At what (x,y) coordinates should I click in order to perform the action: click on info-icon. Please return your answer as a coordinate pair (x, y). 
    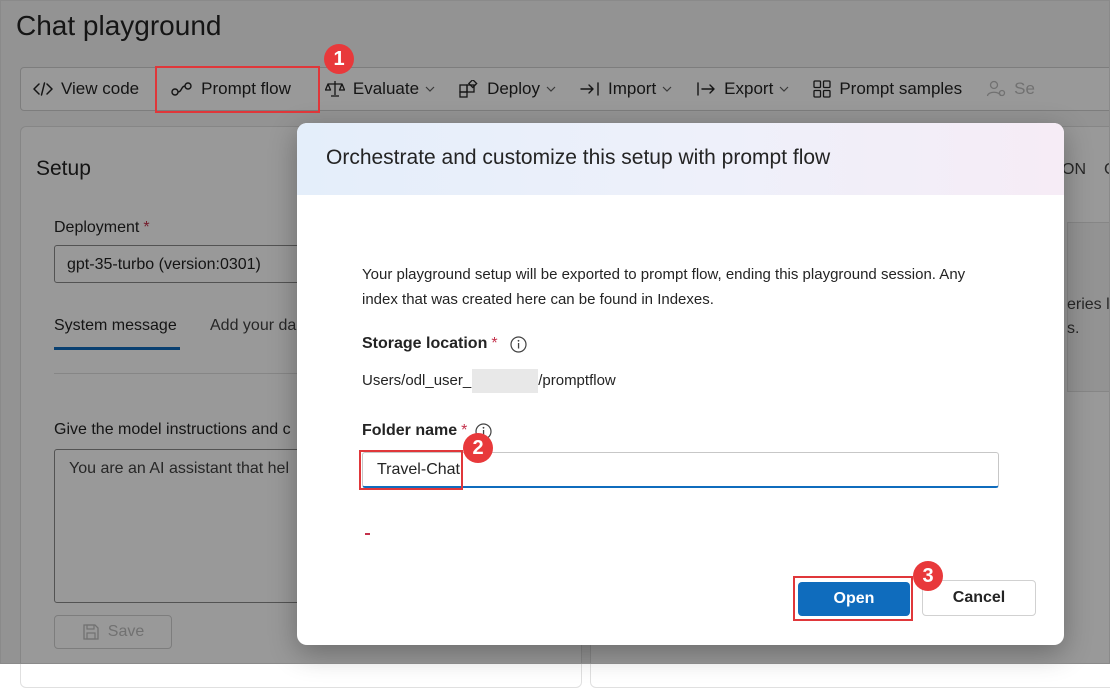
    Looking at the image, I should click on (518, 344).